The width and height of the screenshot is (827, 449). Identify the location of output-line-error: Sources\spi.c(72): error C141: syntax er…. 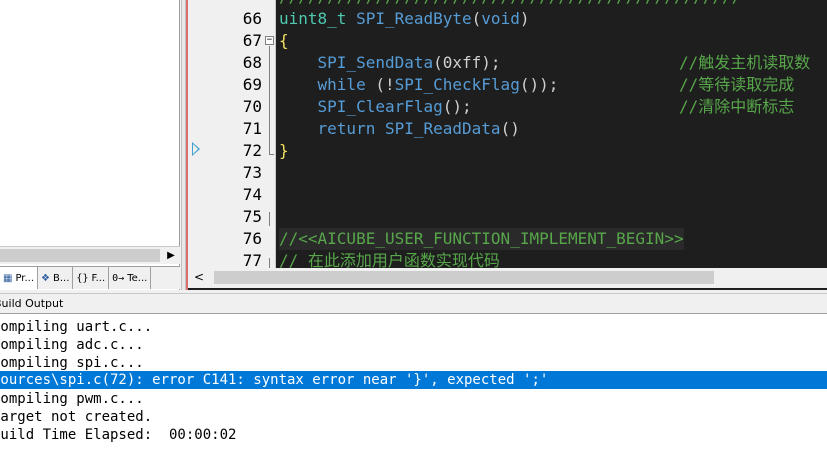
(413, 380).